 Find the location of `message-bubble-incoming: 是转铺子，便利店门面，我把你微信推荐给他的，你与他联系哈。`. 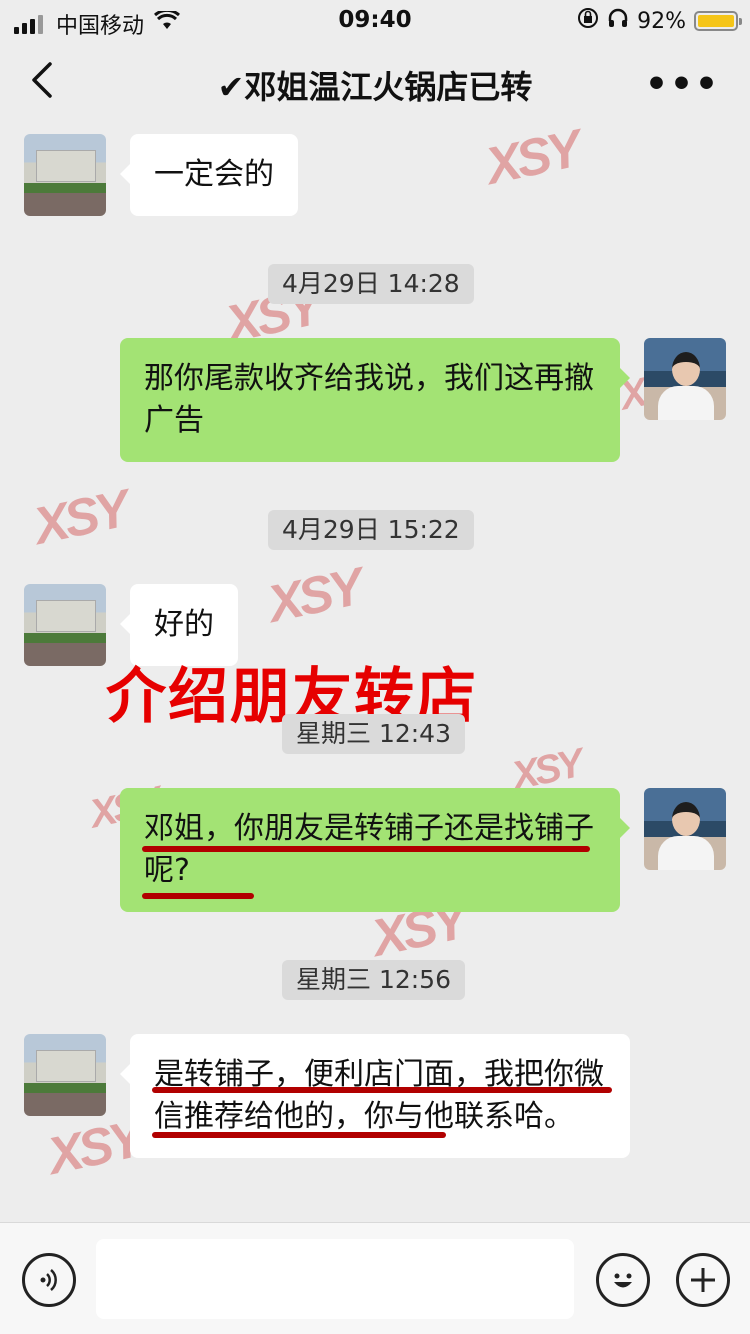

message-bubble-incoming: 是转铺子，便利店门面，我把你微信推荐给他的，你与他联系哈。 is located at coordinates (375, 1096).